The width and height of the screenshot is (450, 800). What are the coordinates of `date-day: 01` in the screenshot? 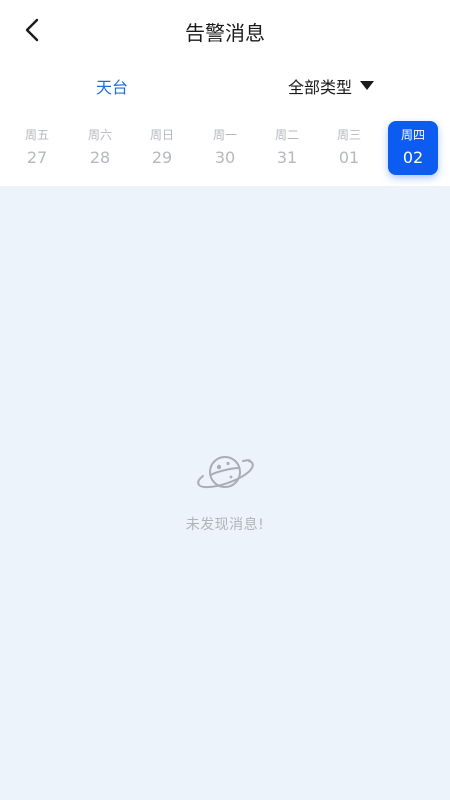 It's located at (349, 157).